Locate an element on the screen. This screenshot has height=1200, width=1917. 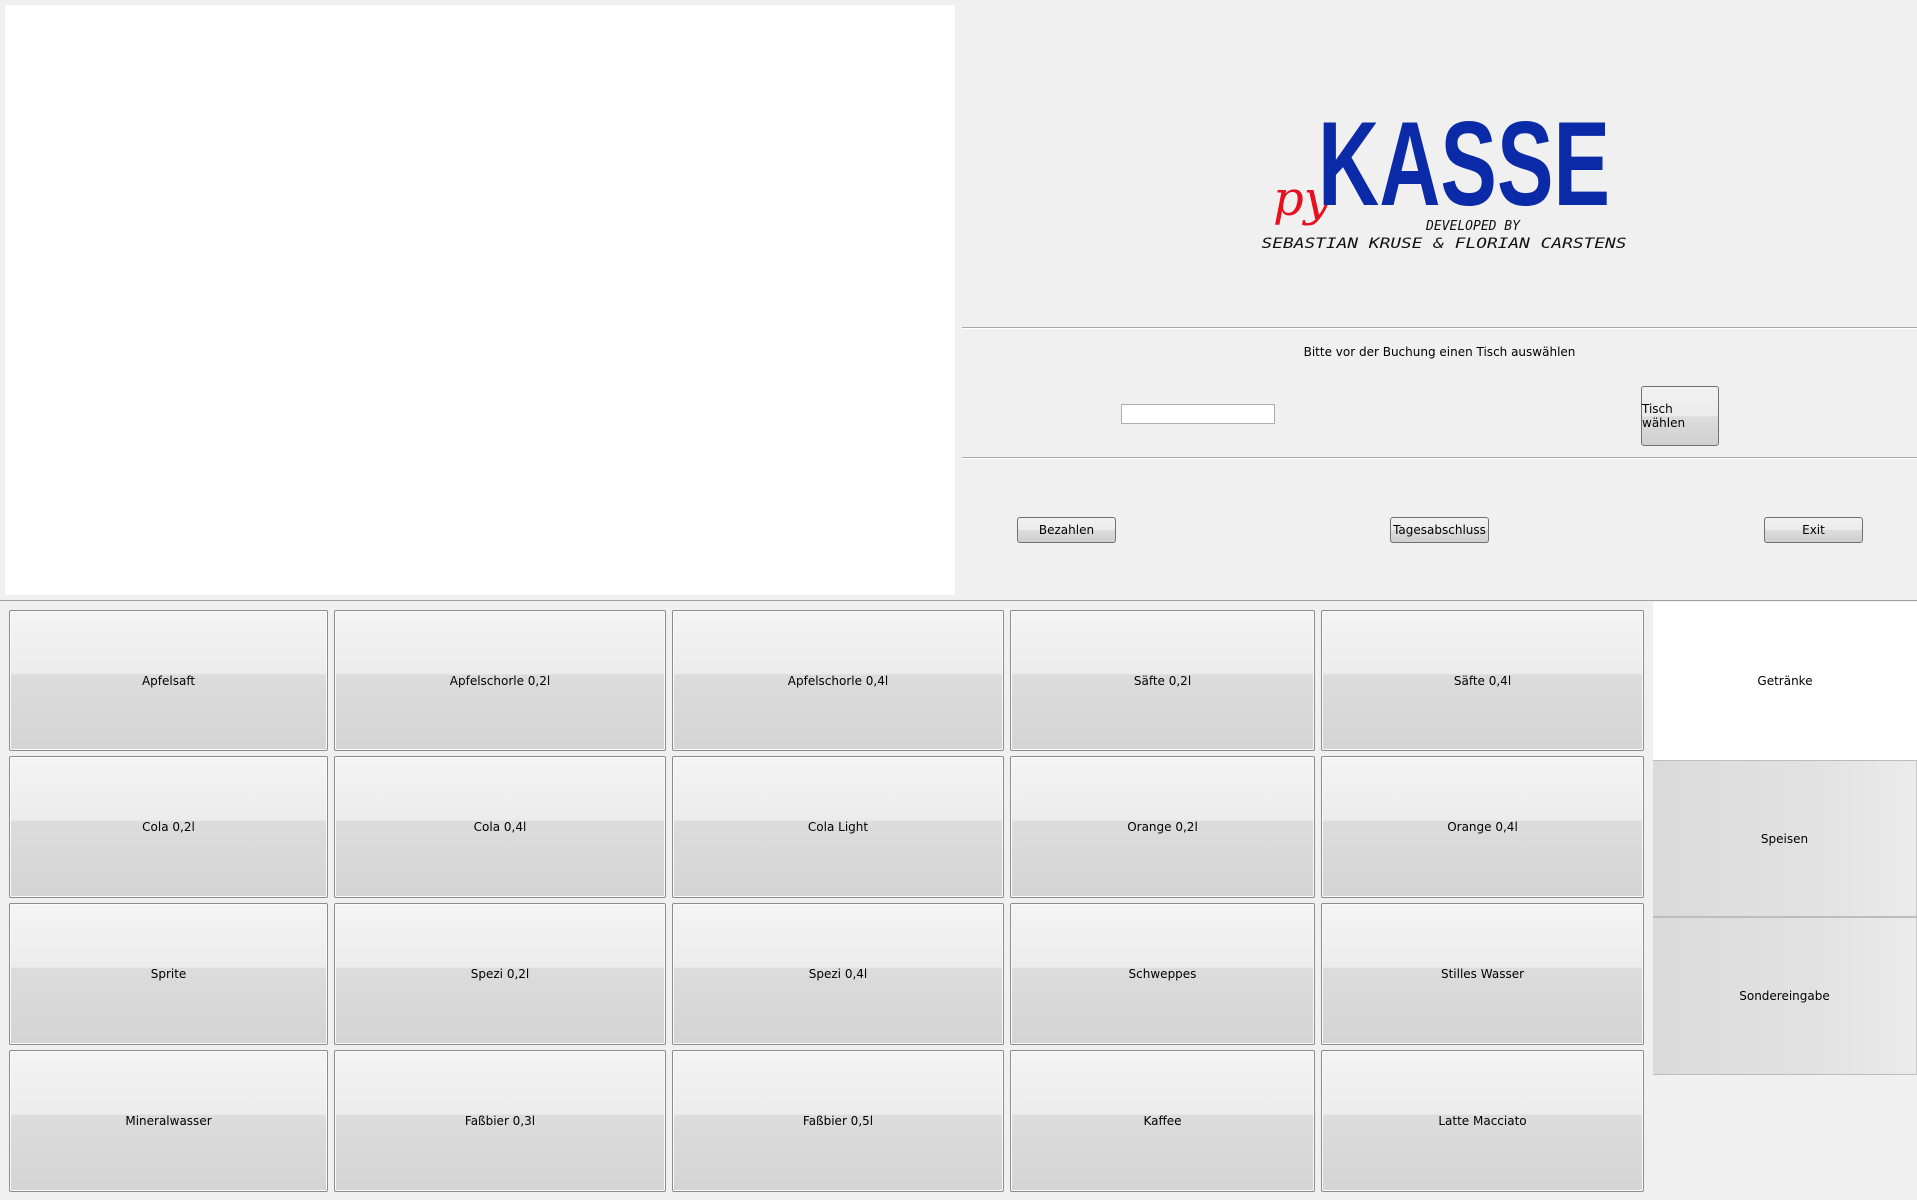
product-button: Sprite is located at coordinates (168, 974).